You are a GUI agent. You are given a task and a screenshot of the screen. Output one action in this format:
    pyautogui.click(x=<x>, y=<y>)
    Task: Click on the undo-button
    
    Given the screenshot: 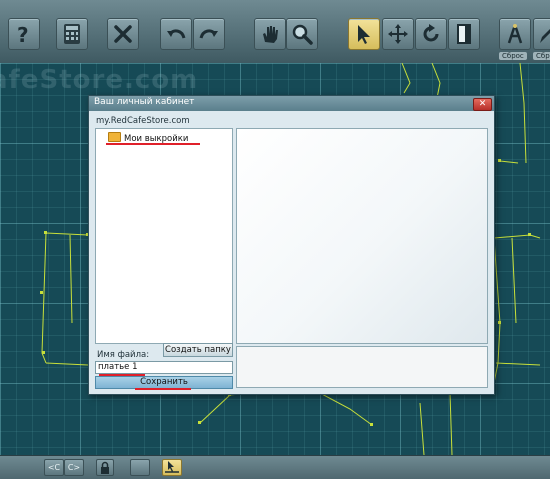 What is the action you would take?
    pyautogui.click(x=176, y=34)
    